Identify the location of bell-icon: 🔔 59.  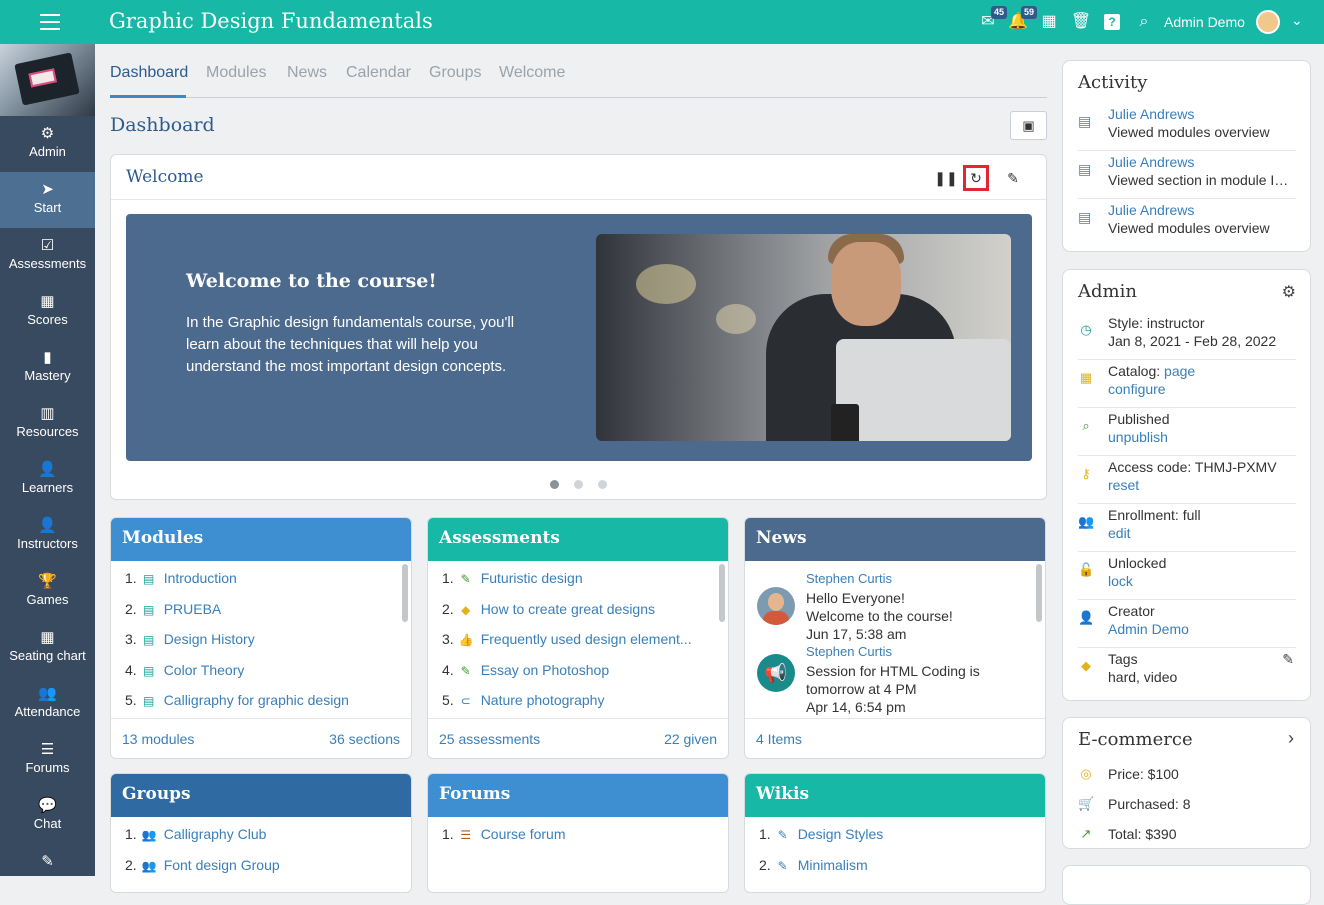
(1022, 19).